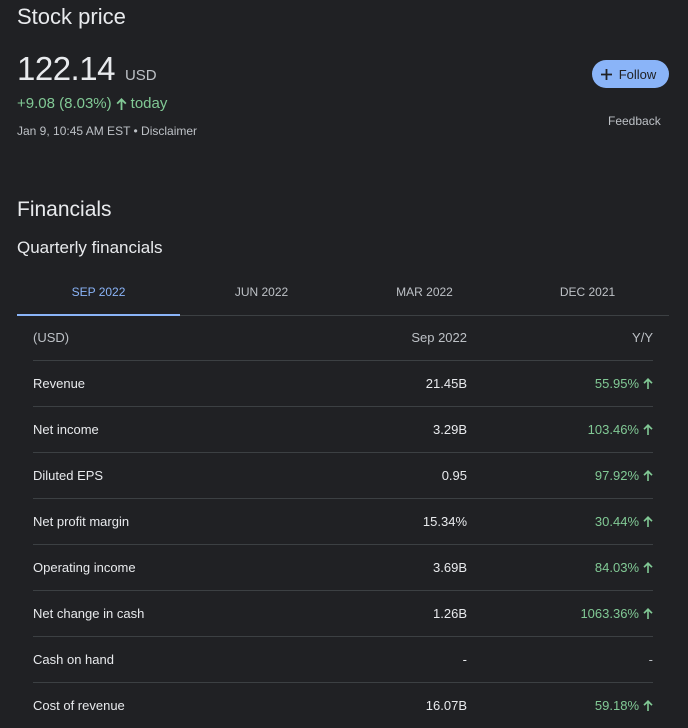 The height and width of the screenshot is (728, 688). Describe the element at coordinates (79, 705) in the screenshot. I see `row-label: Cost of revenue` at that location.